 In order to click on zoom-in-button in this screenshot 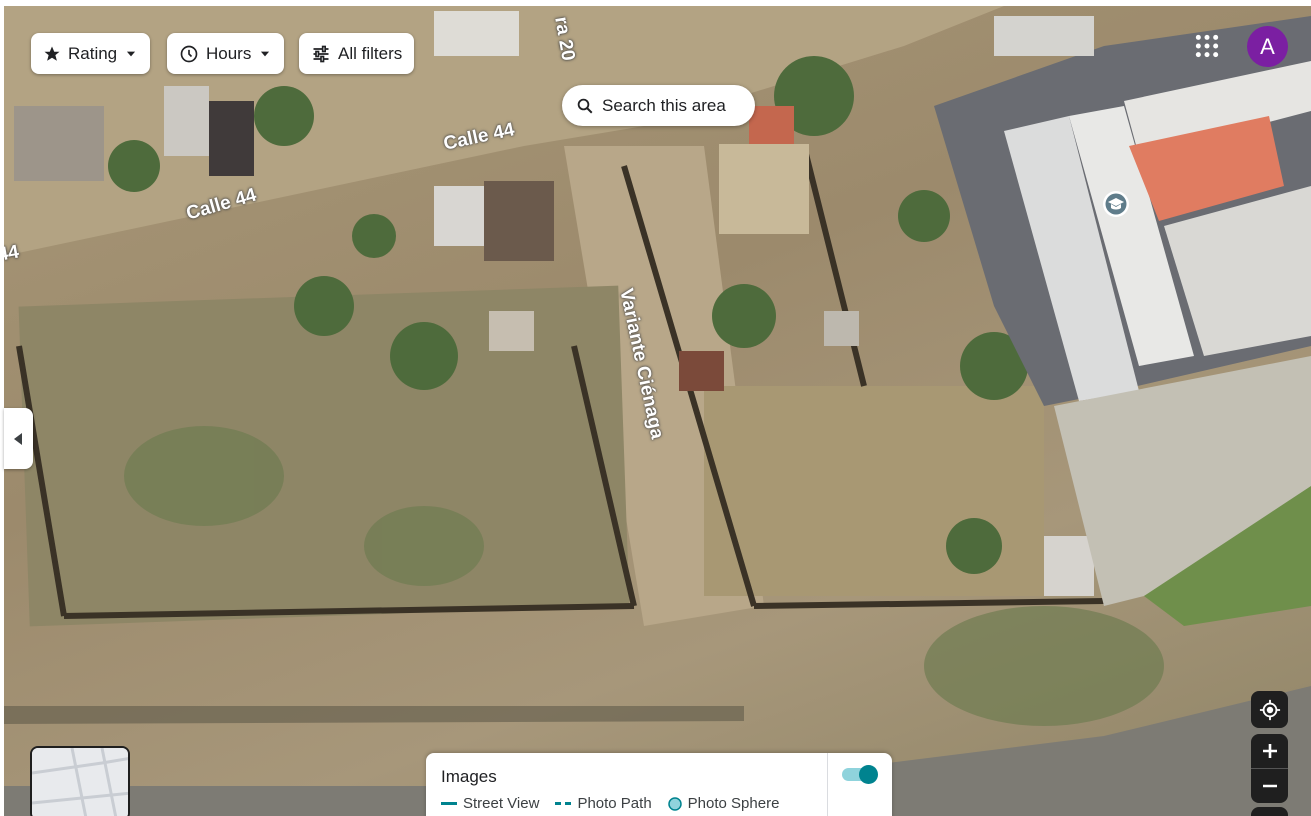, I will do `click(1269, 751)`.